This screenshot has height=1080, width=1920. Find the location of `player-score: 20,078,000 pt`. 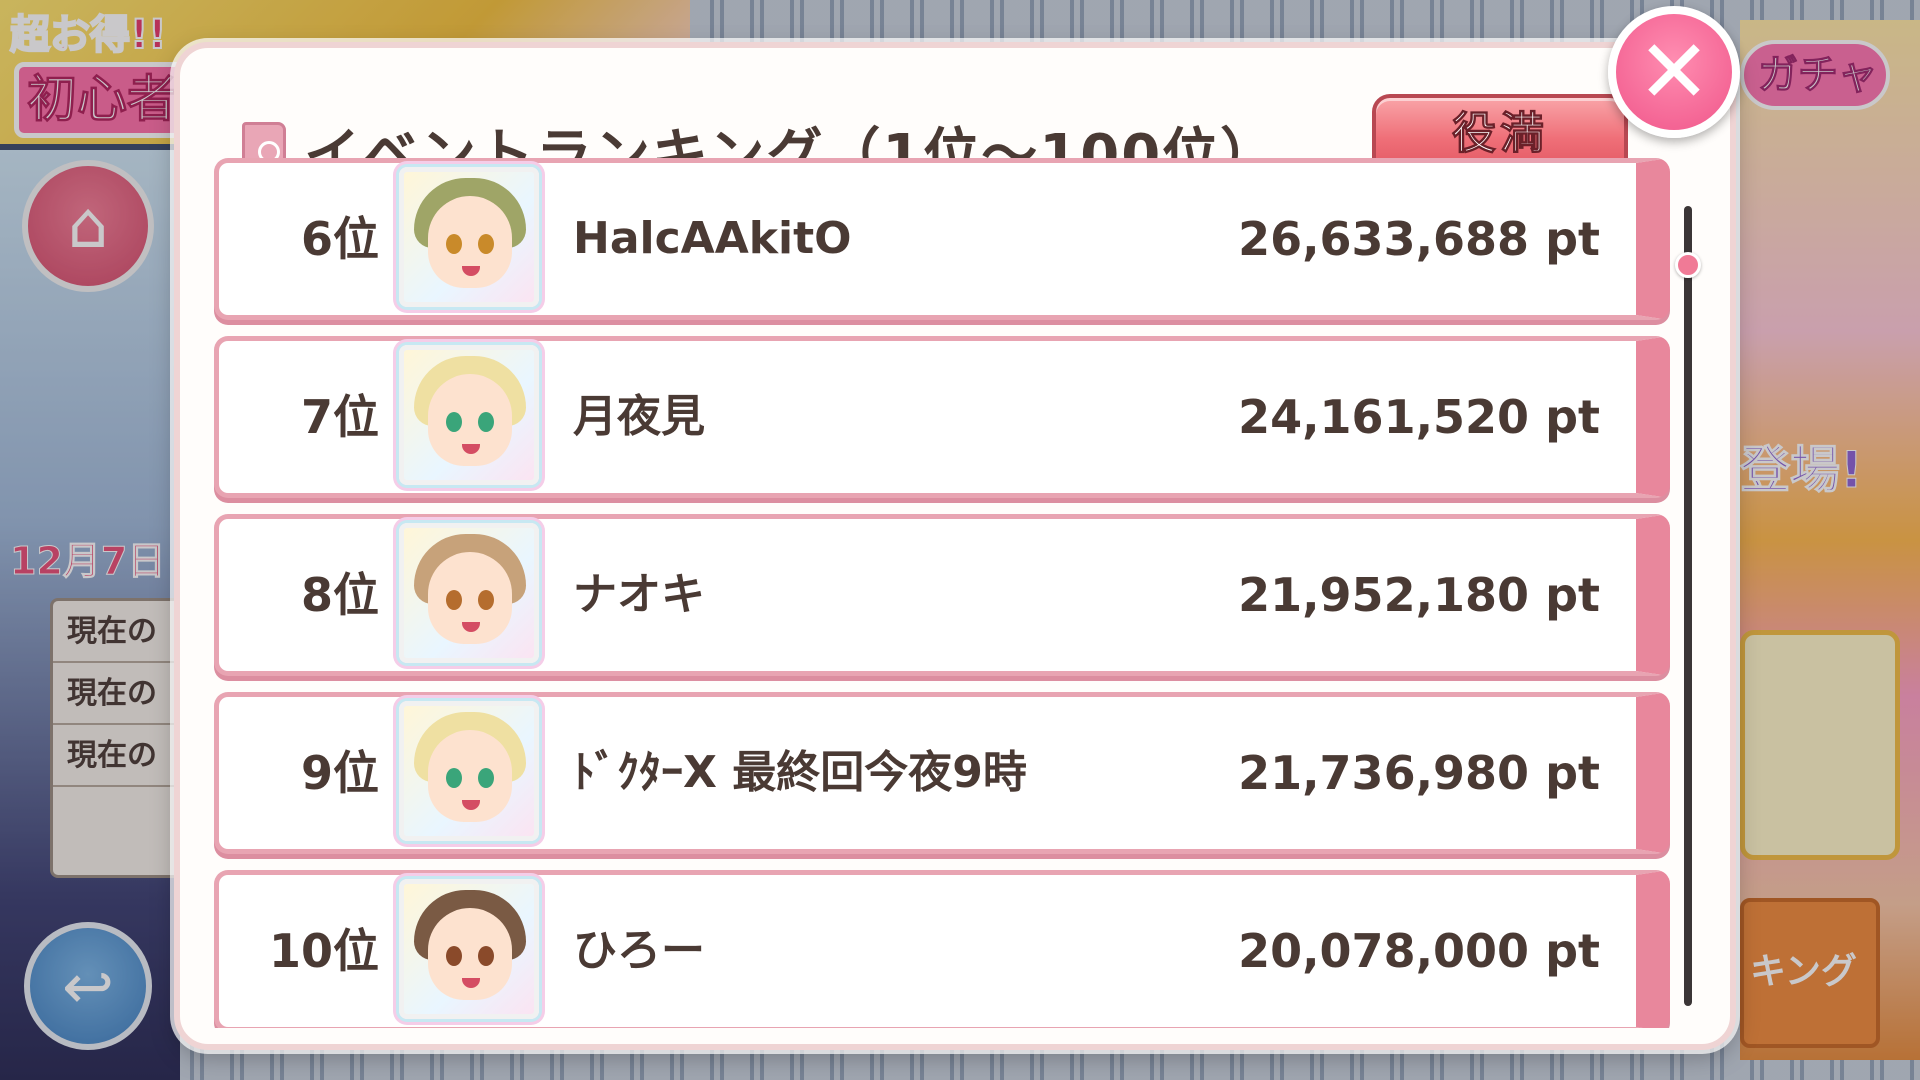

player-score: 20,078,000 pt is located at coordinates (1419, 951).